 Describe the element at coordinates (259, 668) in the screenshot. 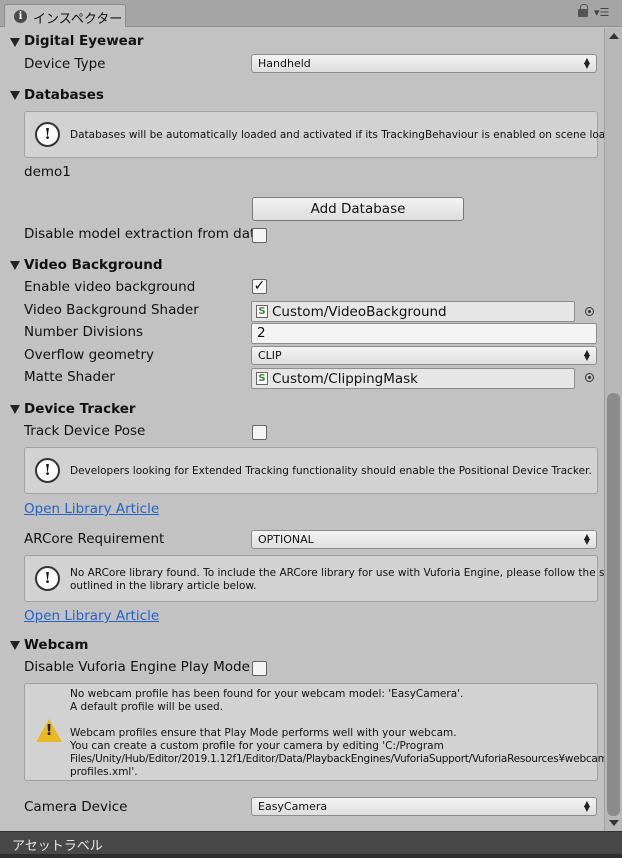

I see `disable-play-mode-checkbox` at that location.